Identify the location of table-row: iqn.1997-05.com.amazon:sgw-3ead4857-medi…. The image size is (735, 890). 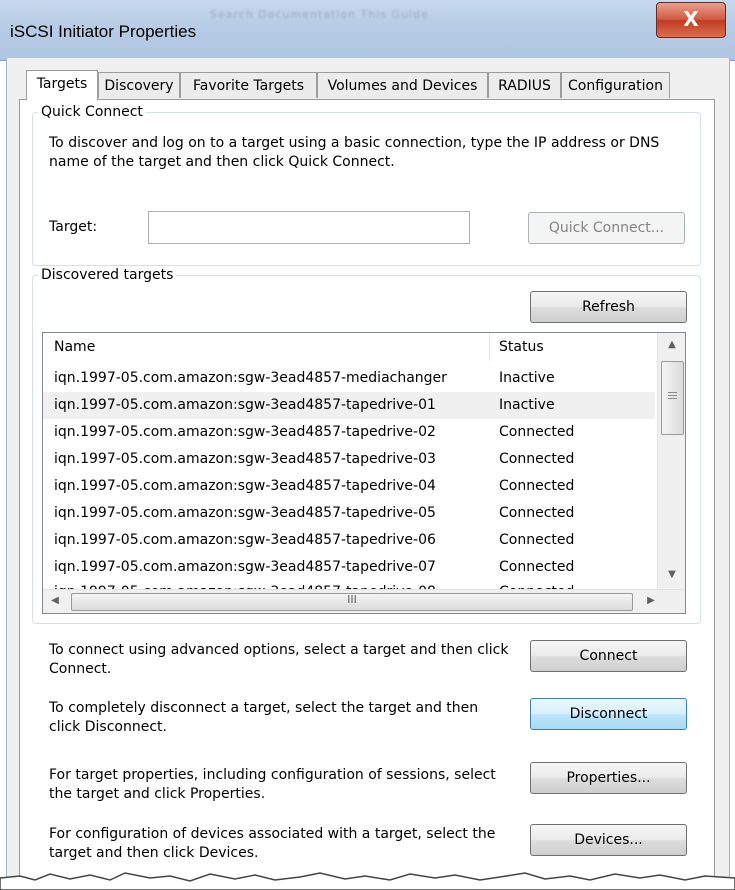
(349, 378).